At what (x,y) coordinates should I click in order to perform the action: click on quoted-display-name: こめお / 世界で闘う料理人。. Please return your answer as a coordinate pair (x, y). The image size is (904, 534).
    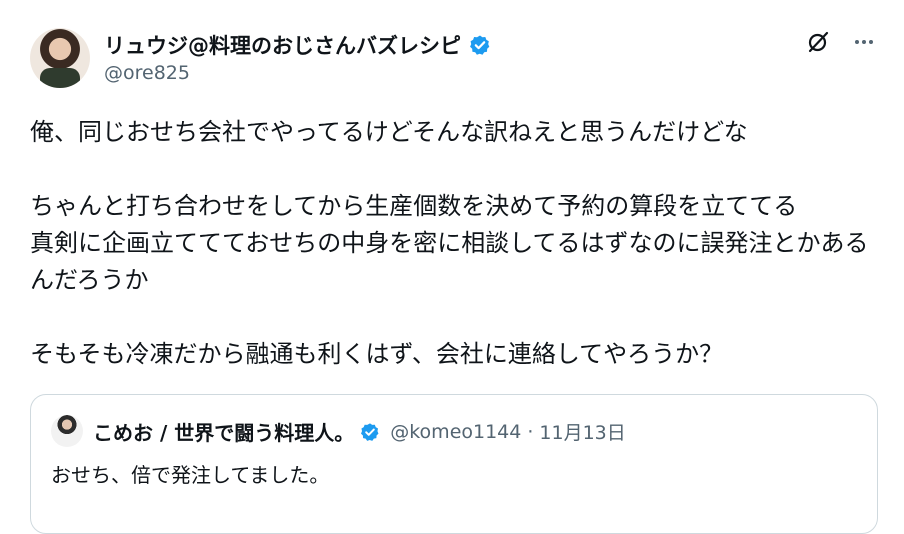
    Looking at the image, I should click on (223, 431).